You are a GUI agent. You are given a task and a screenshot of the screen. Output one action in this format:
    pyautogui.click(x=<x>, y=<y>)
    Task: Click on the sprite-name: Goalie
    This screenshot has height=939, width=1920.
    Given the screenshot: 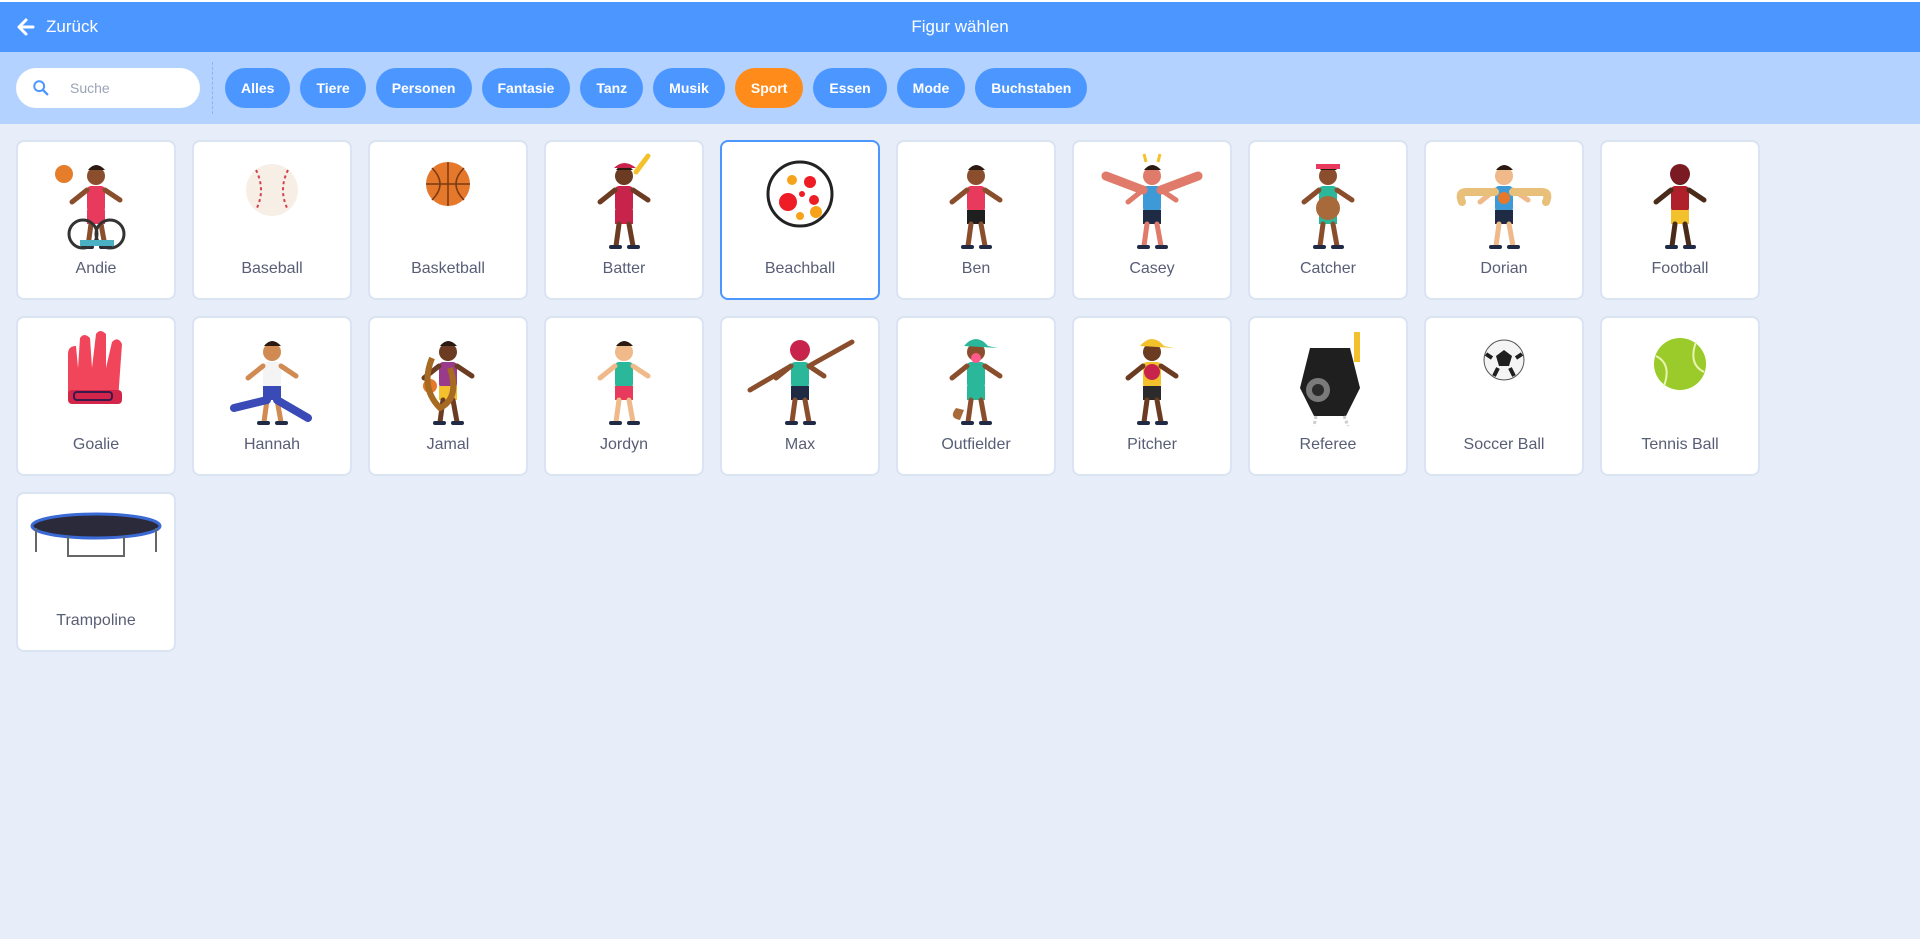 What is the action you would take?
    pyautogui.click(x=96, y=444)
    